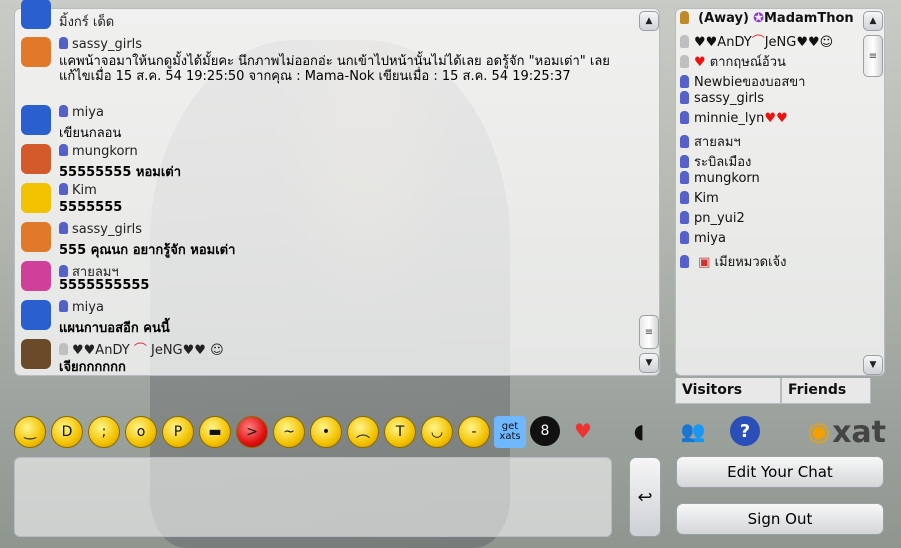  I want to click on user-name: ♥♥AnDY, so click(723, 42).